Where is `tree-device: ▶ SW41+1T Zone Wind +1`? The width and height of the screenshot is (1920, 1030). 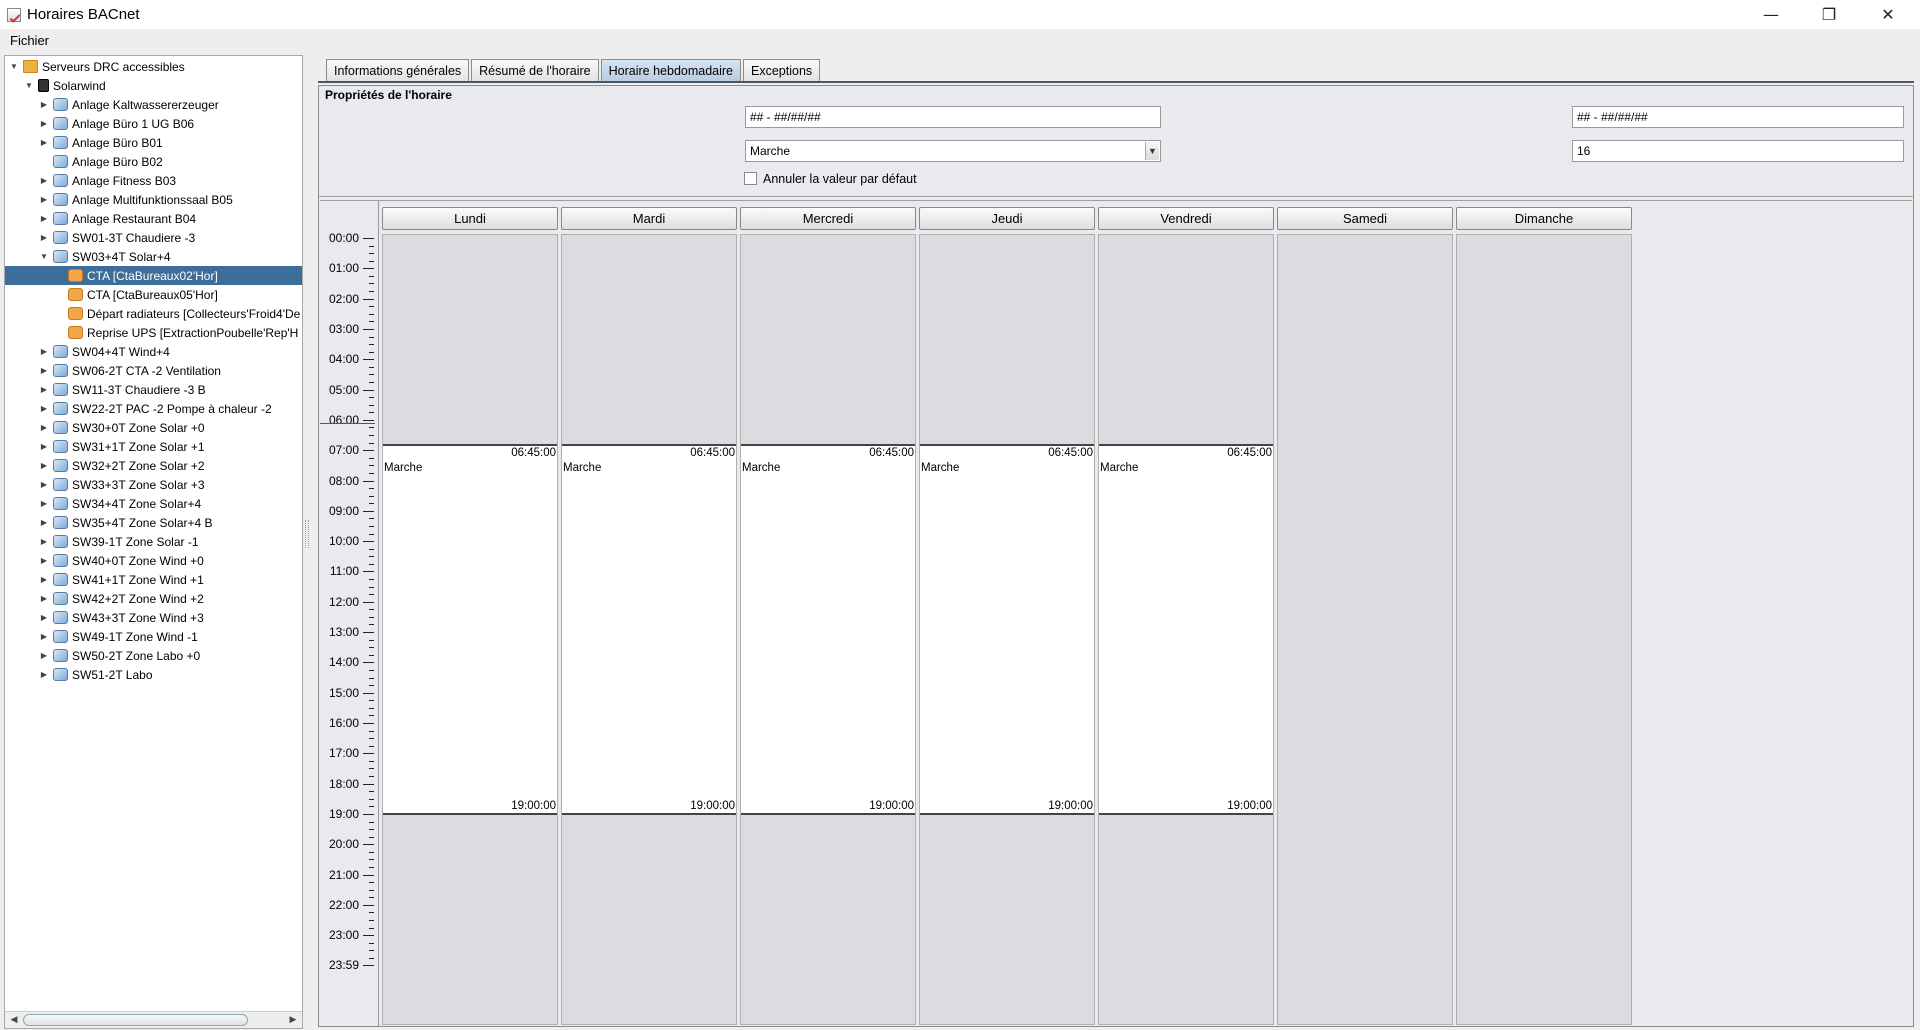 tree-device: ▶ SW41+1T Zone Wind +1 is located at coordinates (121, 579).